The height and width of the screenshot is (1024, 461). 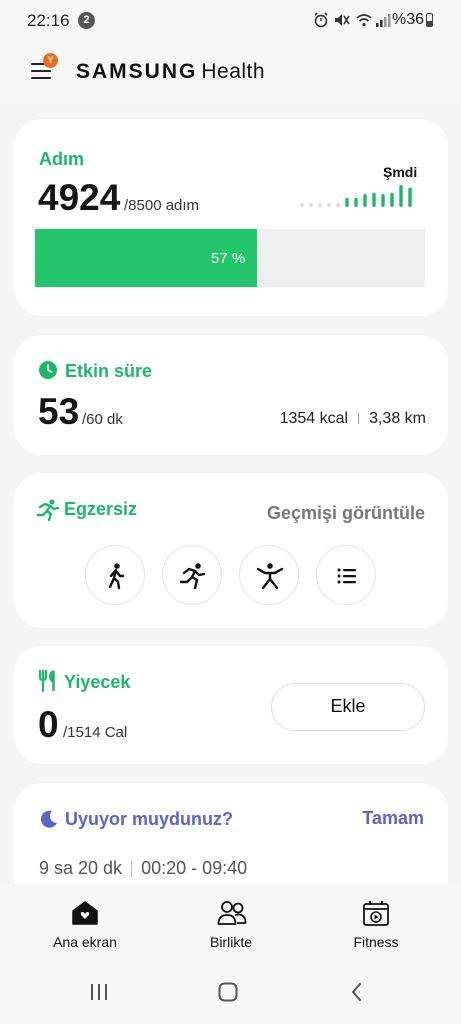 What do you see at coordinates (346, 513) in the screenshot?
I see `view-history-link: Geçmişi görüntüle` at bounding box center [346, 513].